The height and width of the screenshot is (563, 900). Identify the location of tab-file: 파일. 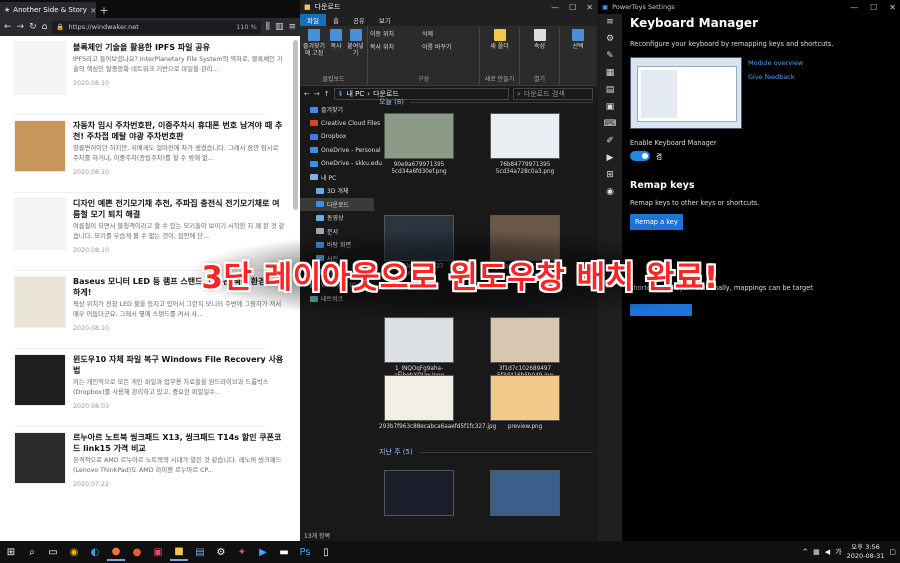
(313, 20).